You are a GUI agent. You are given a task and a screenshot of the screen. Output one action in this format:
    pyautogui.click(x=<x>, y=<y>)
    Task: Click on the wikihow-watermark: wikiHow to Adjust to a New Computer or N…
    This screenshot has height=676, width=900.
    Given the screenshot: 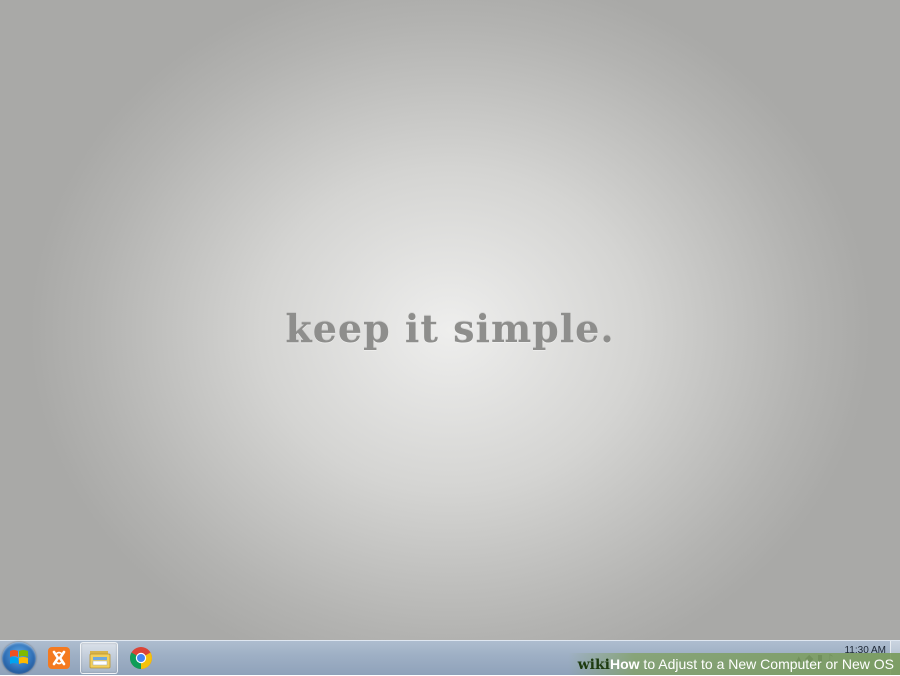 What is the action you would take?
    pyautogui.click(x=734, y=664)
    